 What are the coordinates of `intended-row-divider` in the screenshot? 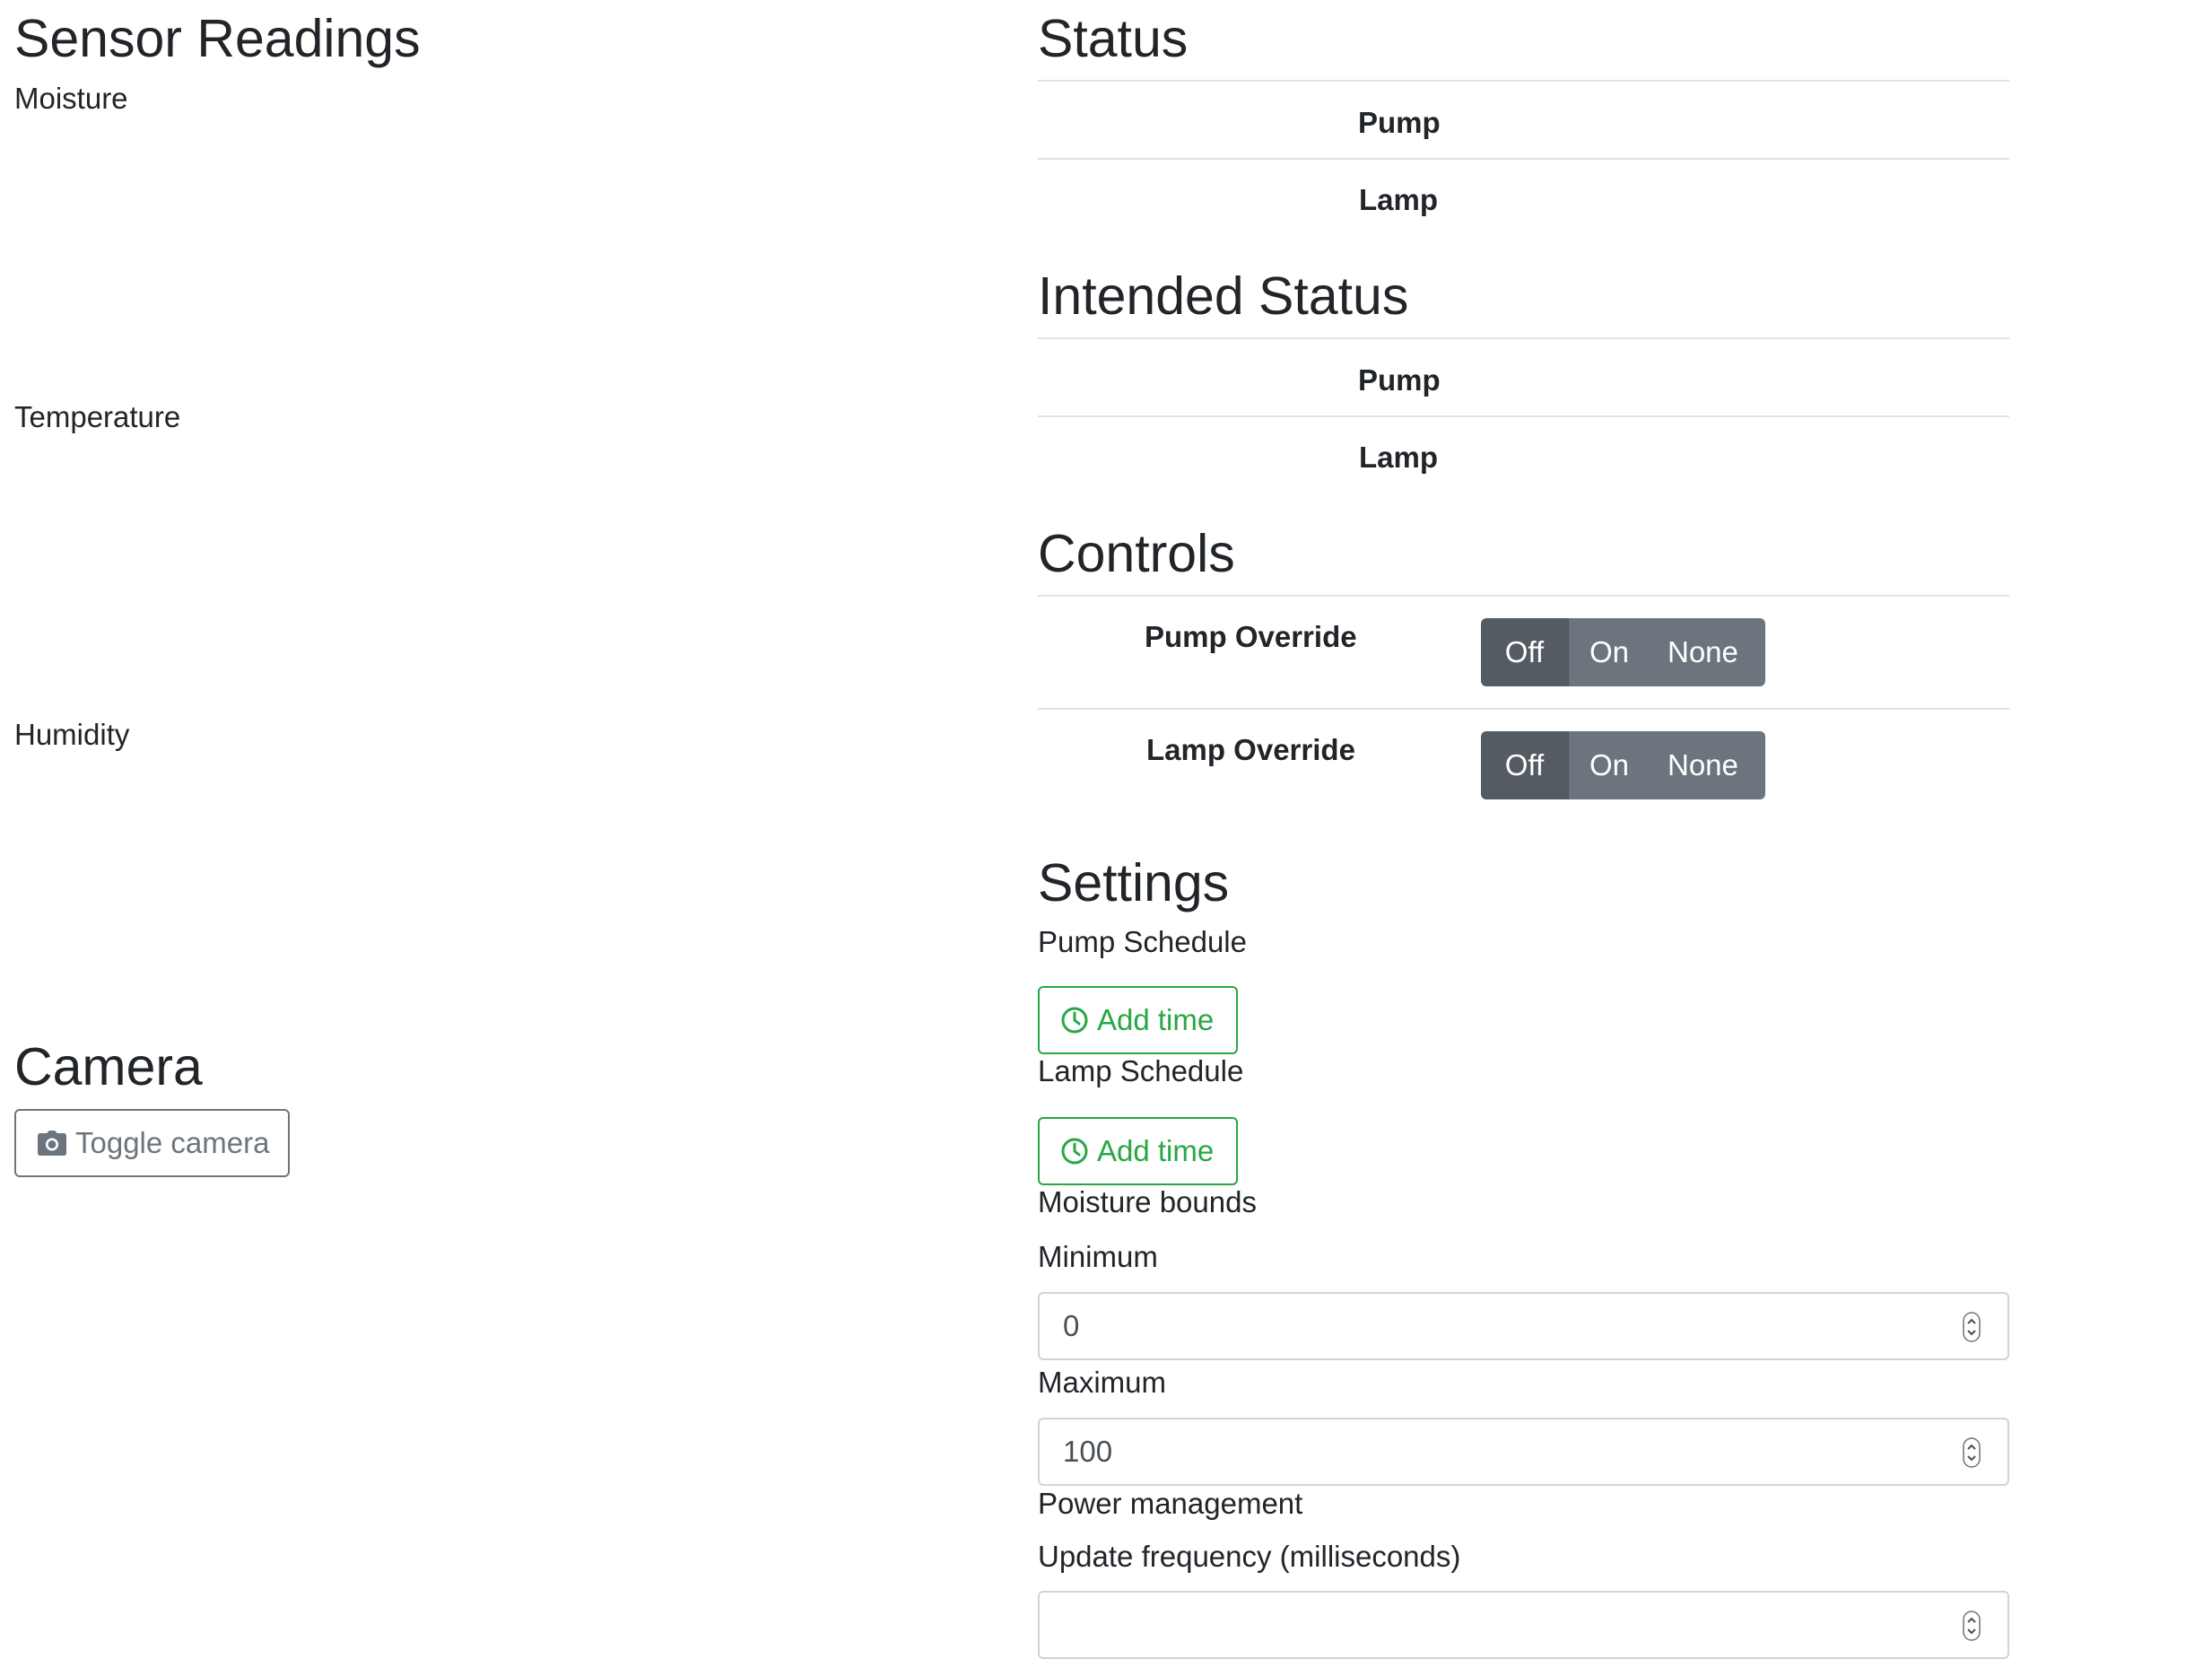 It's located at (1523, 416).